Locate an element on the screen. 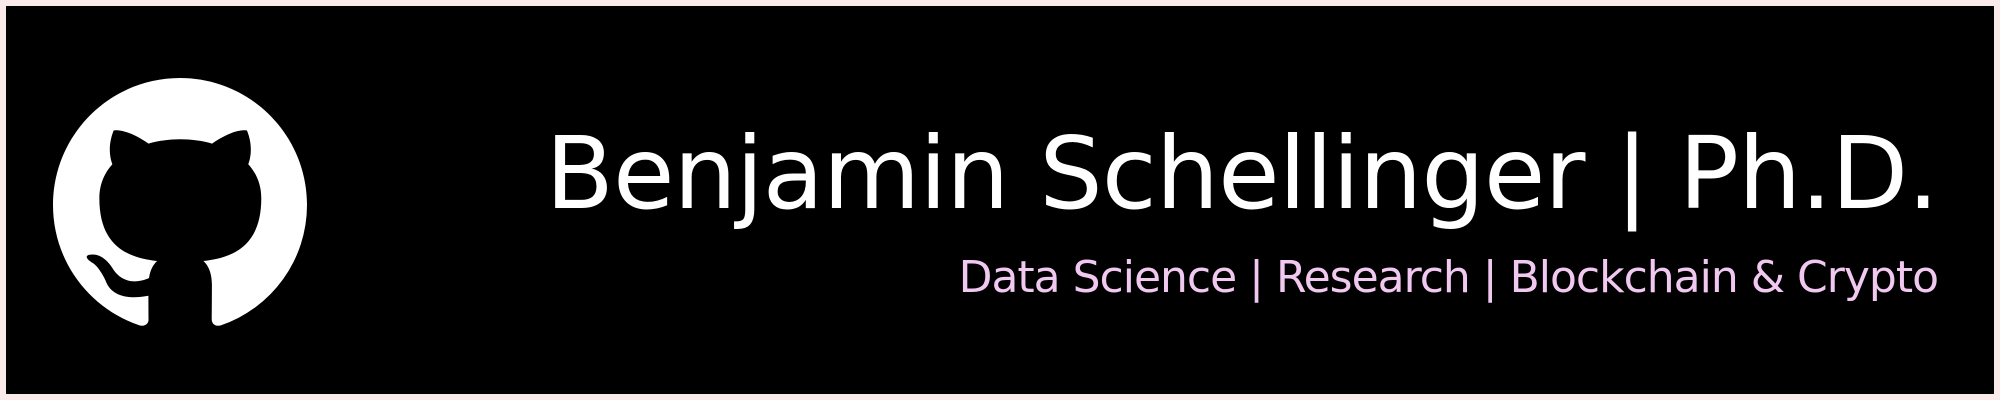  github-icon is located at coordinates (180, 205).